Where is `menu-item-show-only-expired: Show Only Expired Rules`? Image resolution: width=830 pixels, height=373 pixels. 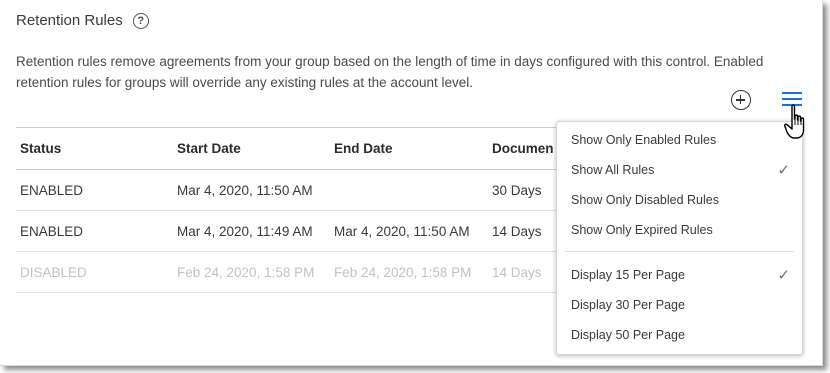
menu-item-show-only-expired: Show Only Expired Rules is located at coordinates (679, 230).